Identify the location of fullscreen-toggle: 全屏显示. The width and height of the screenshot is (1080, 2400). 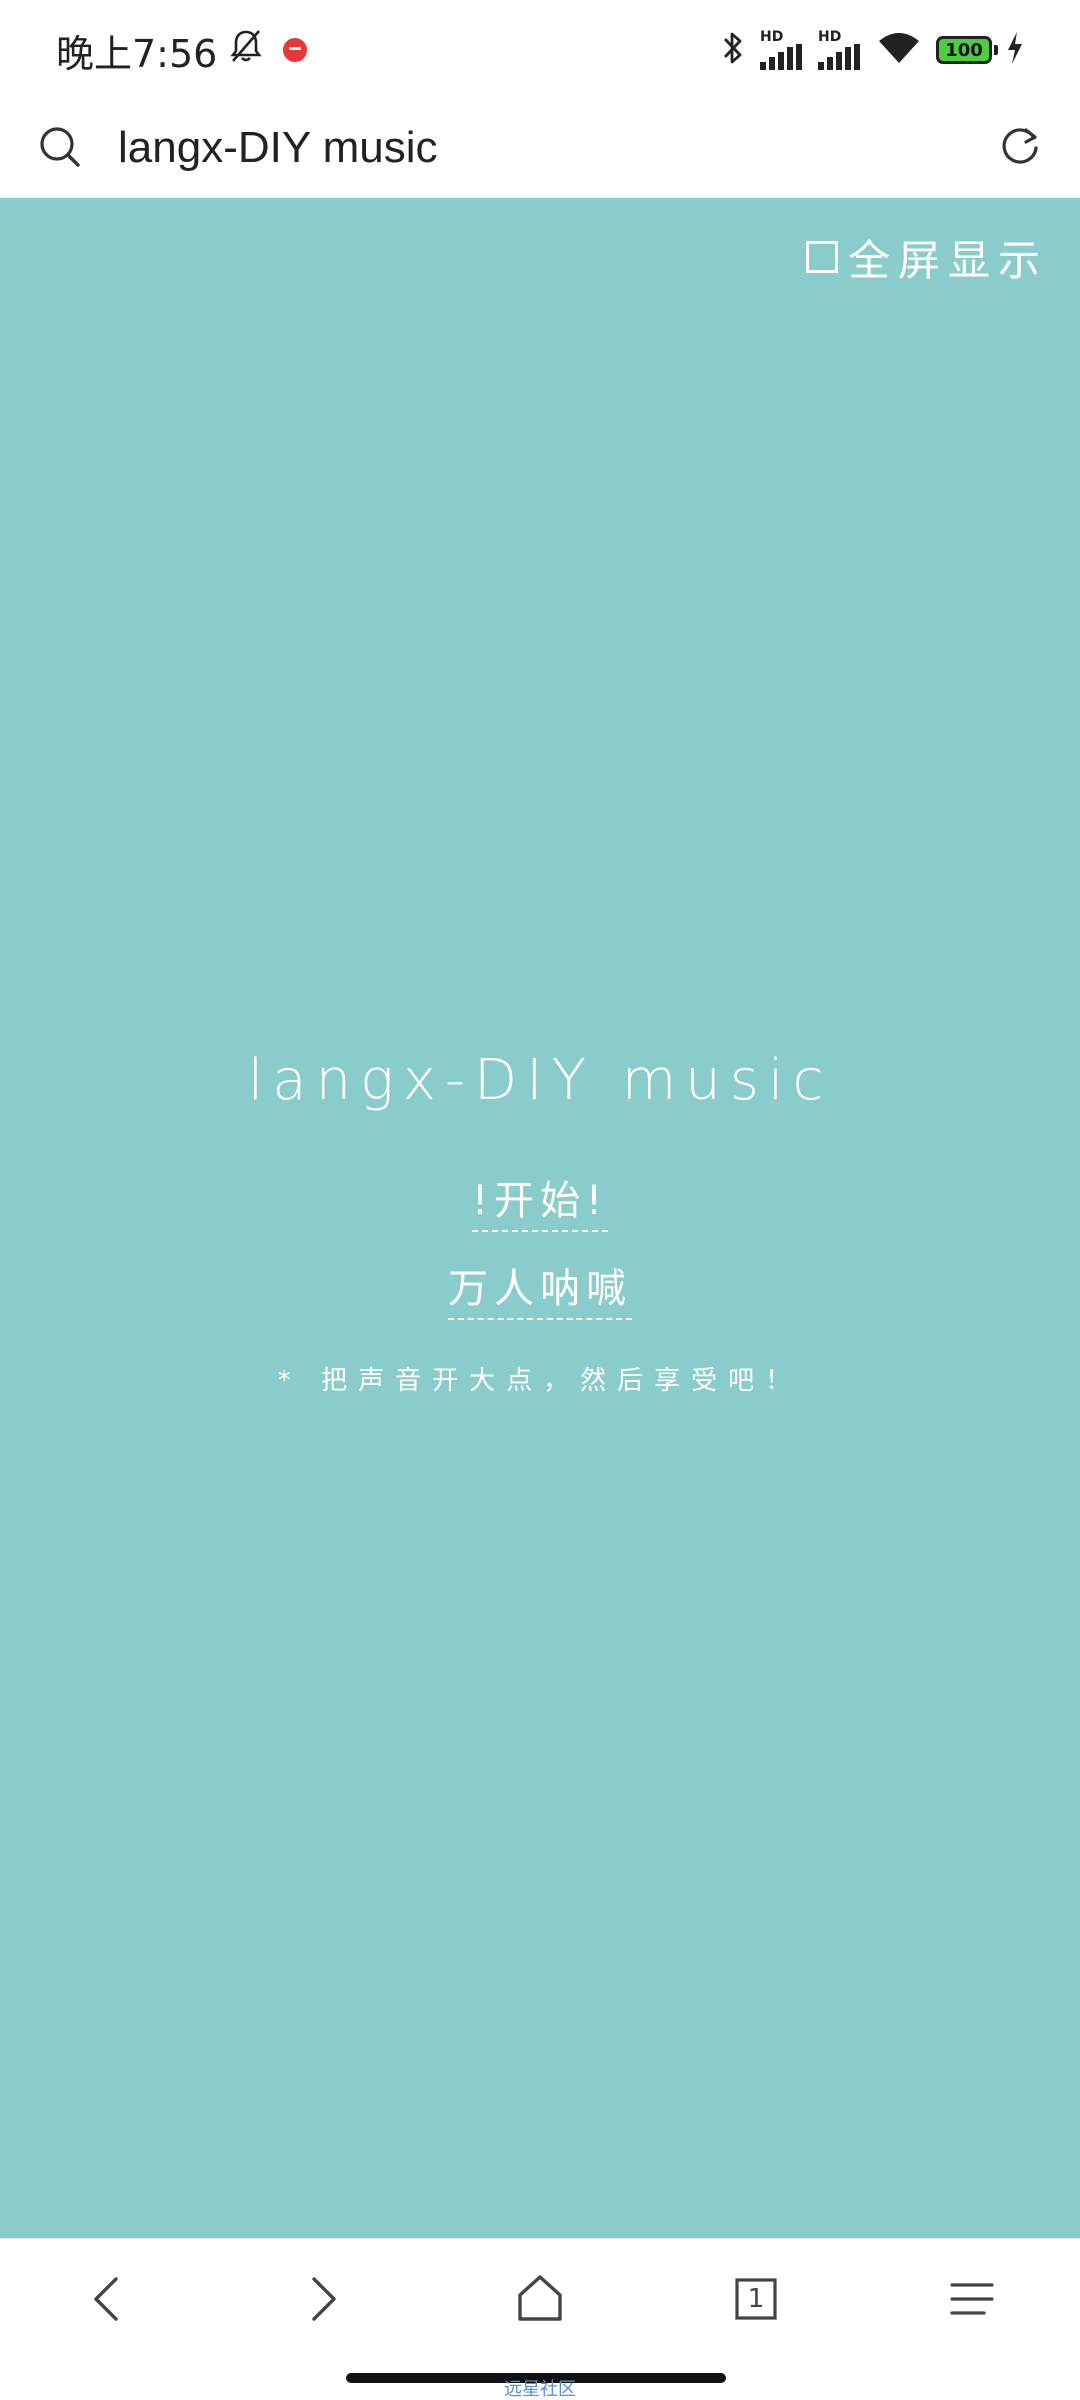
(926, 258).